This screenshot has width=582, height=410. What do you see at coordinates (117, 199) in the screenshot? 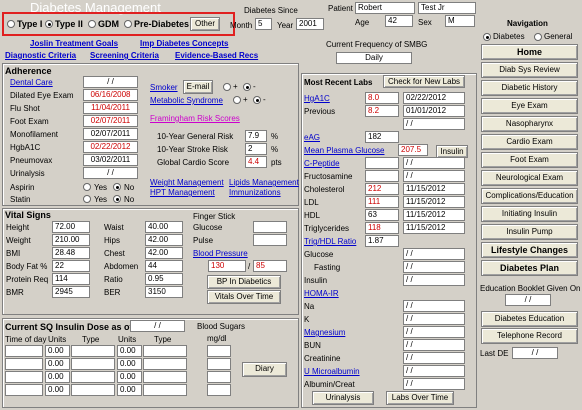
I see `statin-no-radio` at bounding box center [117, 199].